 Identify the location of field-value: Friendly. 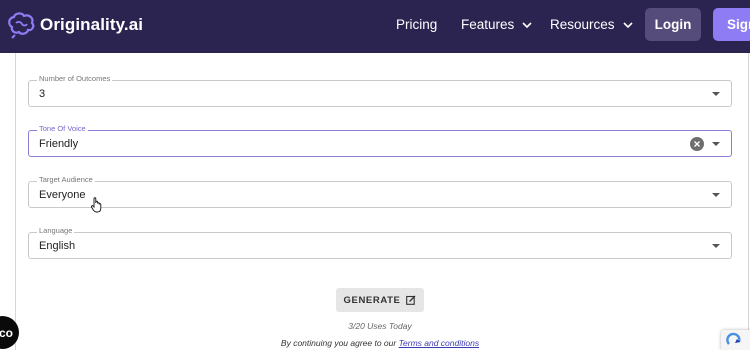
(59, 144).